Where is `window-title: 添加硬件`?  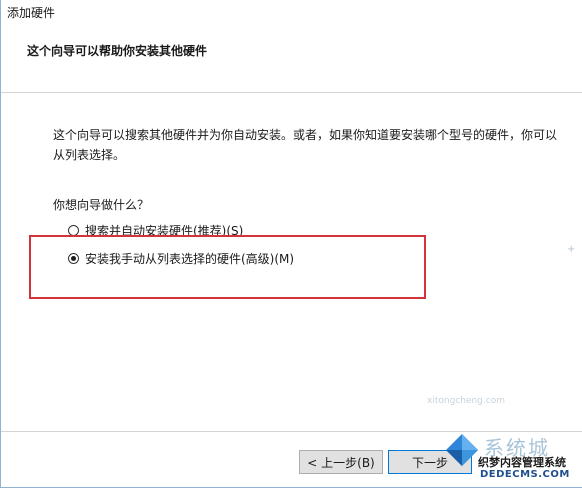
window-title: 添加硬件 is located at coordinates (31, 13).